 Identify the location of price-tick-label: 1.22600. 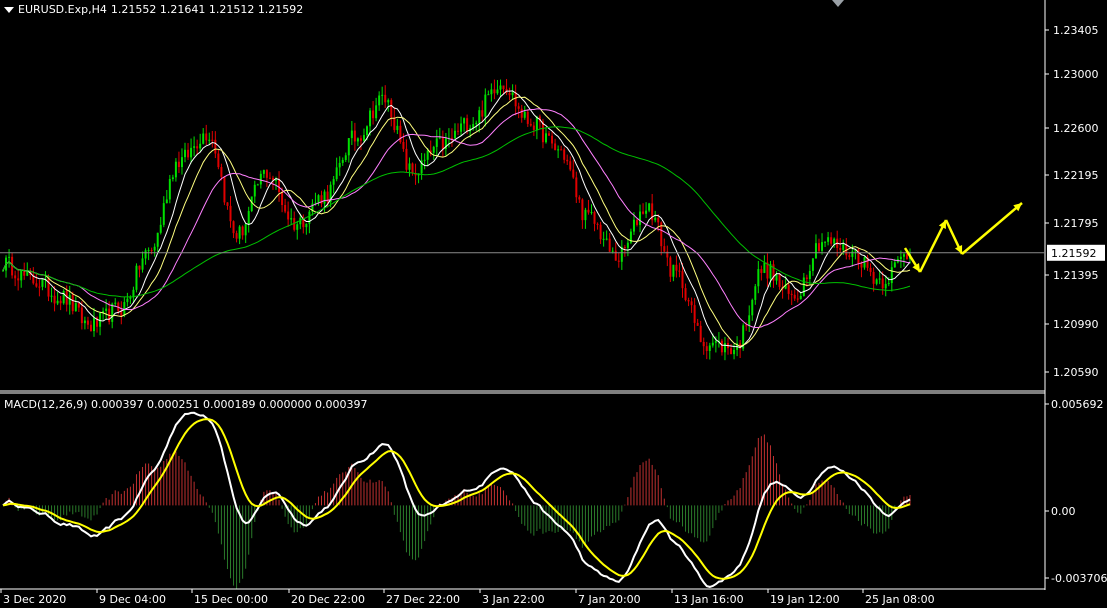
(1076, 128).